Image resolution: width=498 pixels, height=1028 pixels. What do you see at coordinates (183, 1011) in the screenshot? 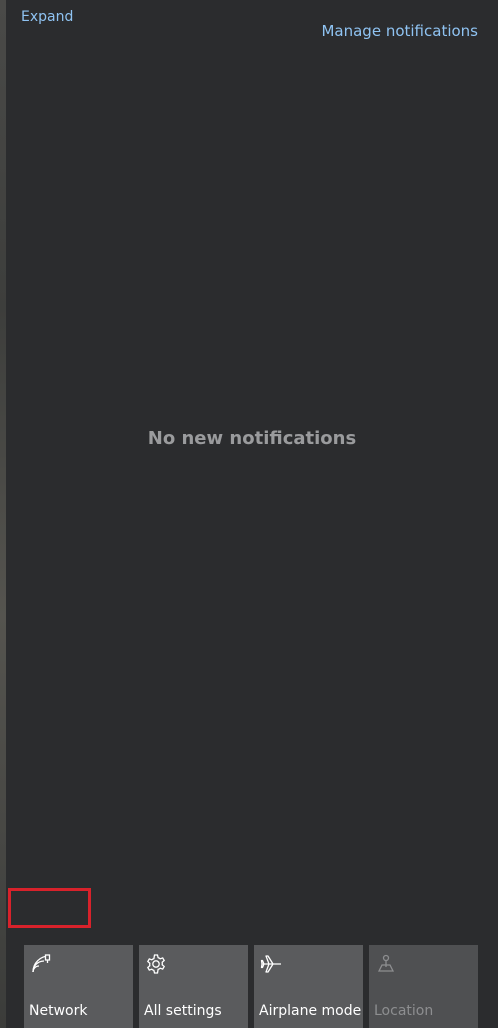
I see `all-settings-tile-label: All settings` at bounding box center [183, 1011].